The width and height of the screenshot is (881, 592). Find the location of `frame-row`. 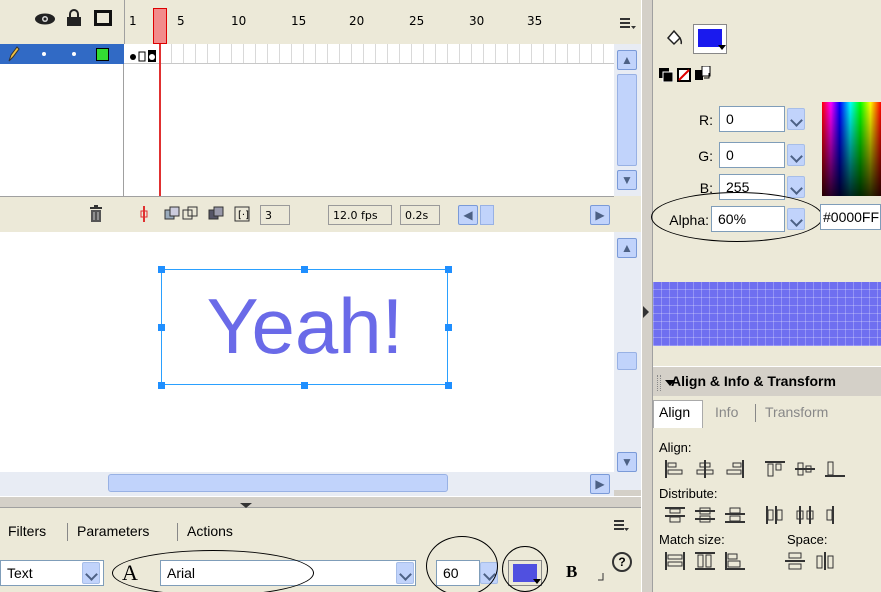

frame-row is located at coordinates (369, 54).